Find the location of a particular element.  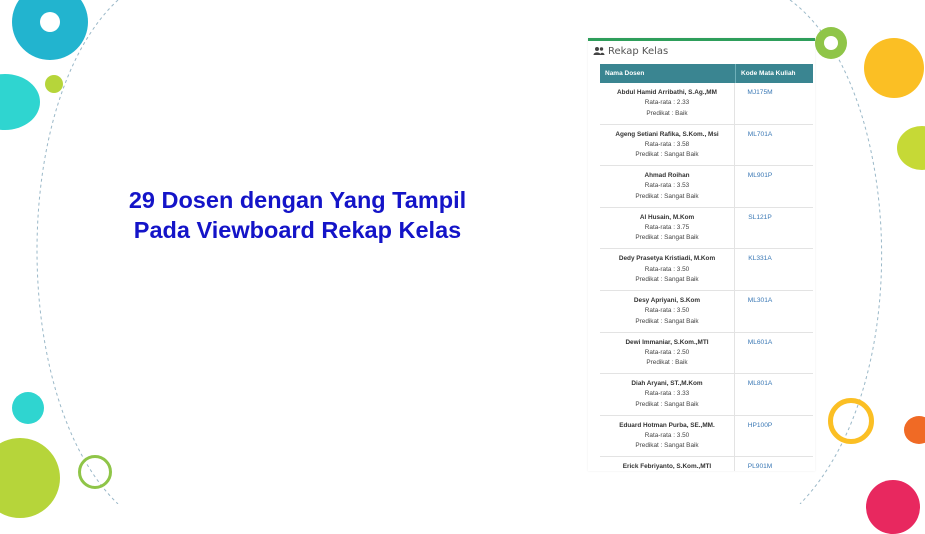

average-score: Rata-rata : 3.33 is located at coordinates (667, 394).